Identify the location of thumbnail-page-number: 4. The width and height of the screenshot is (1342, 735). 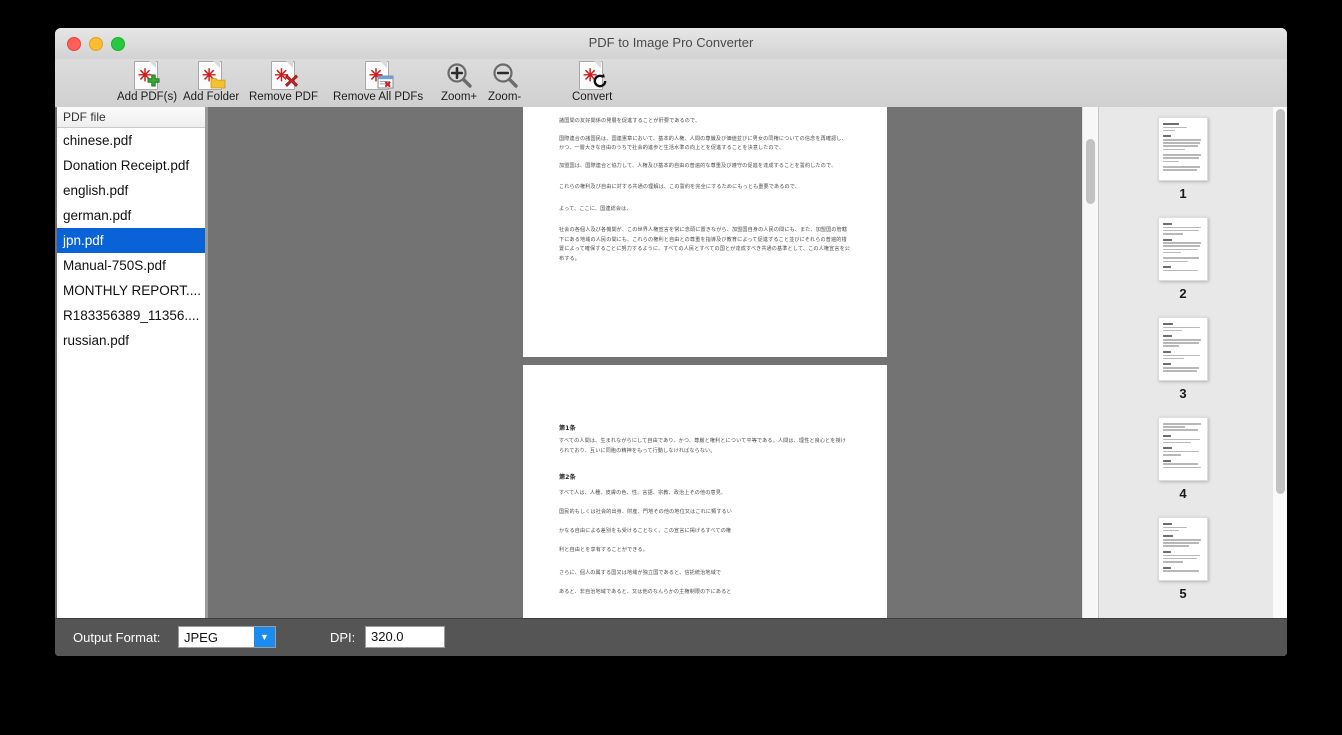
(1183, 493).